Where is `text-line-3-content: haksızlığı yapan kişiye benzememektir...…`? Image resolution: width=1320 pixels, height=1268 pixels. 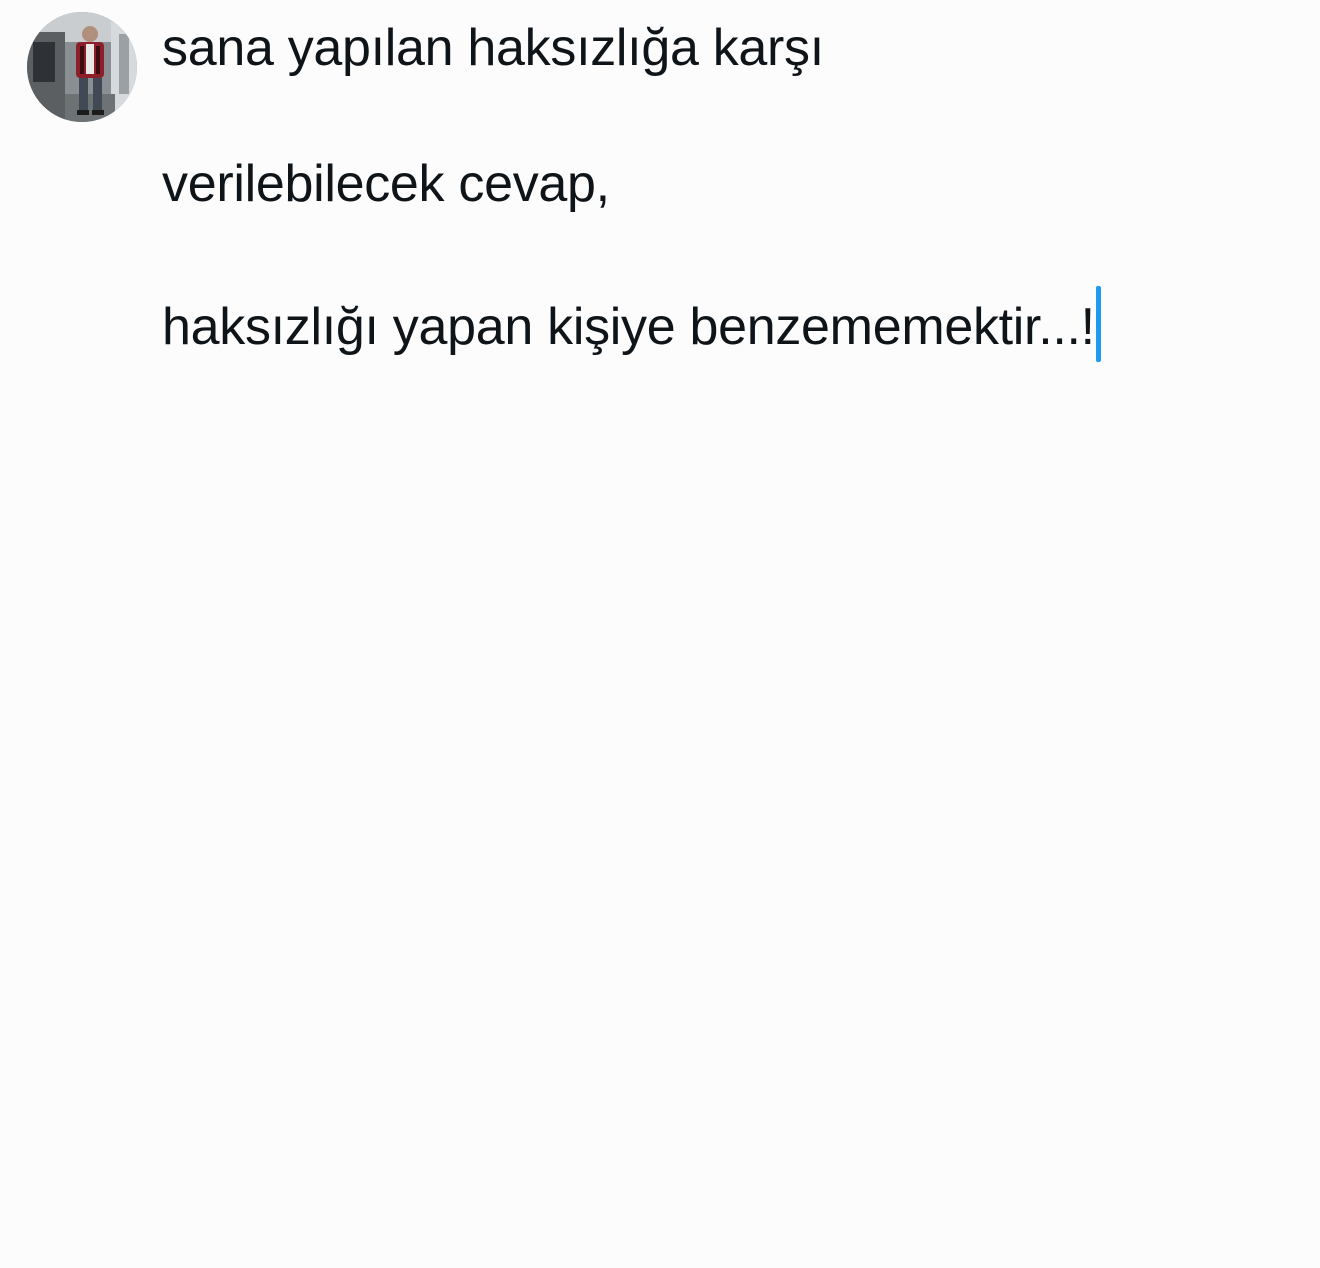 text-line-3-content: haksızlığı yapan kişiye benzememektir...… is located at coordinates (628, 327).